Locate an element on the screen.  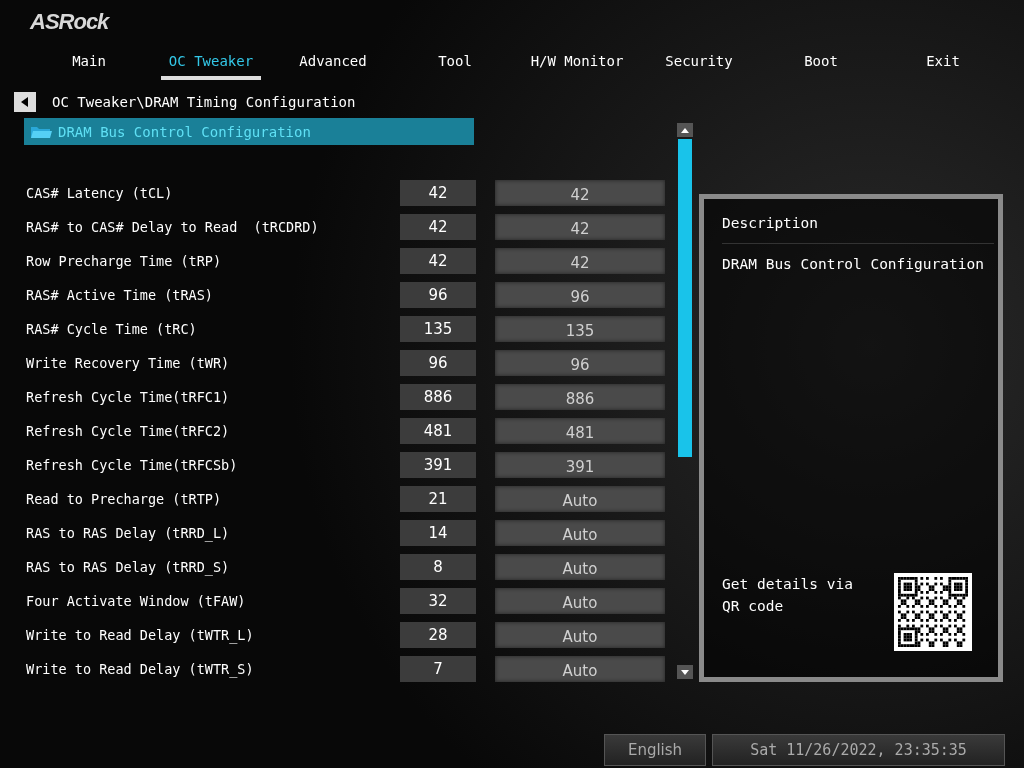
menu-tab: Boot is located at coordinates (821, 62).